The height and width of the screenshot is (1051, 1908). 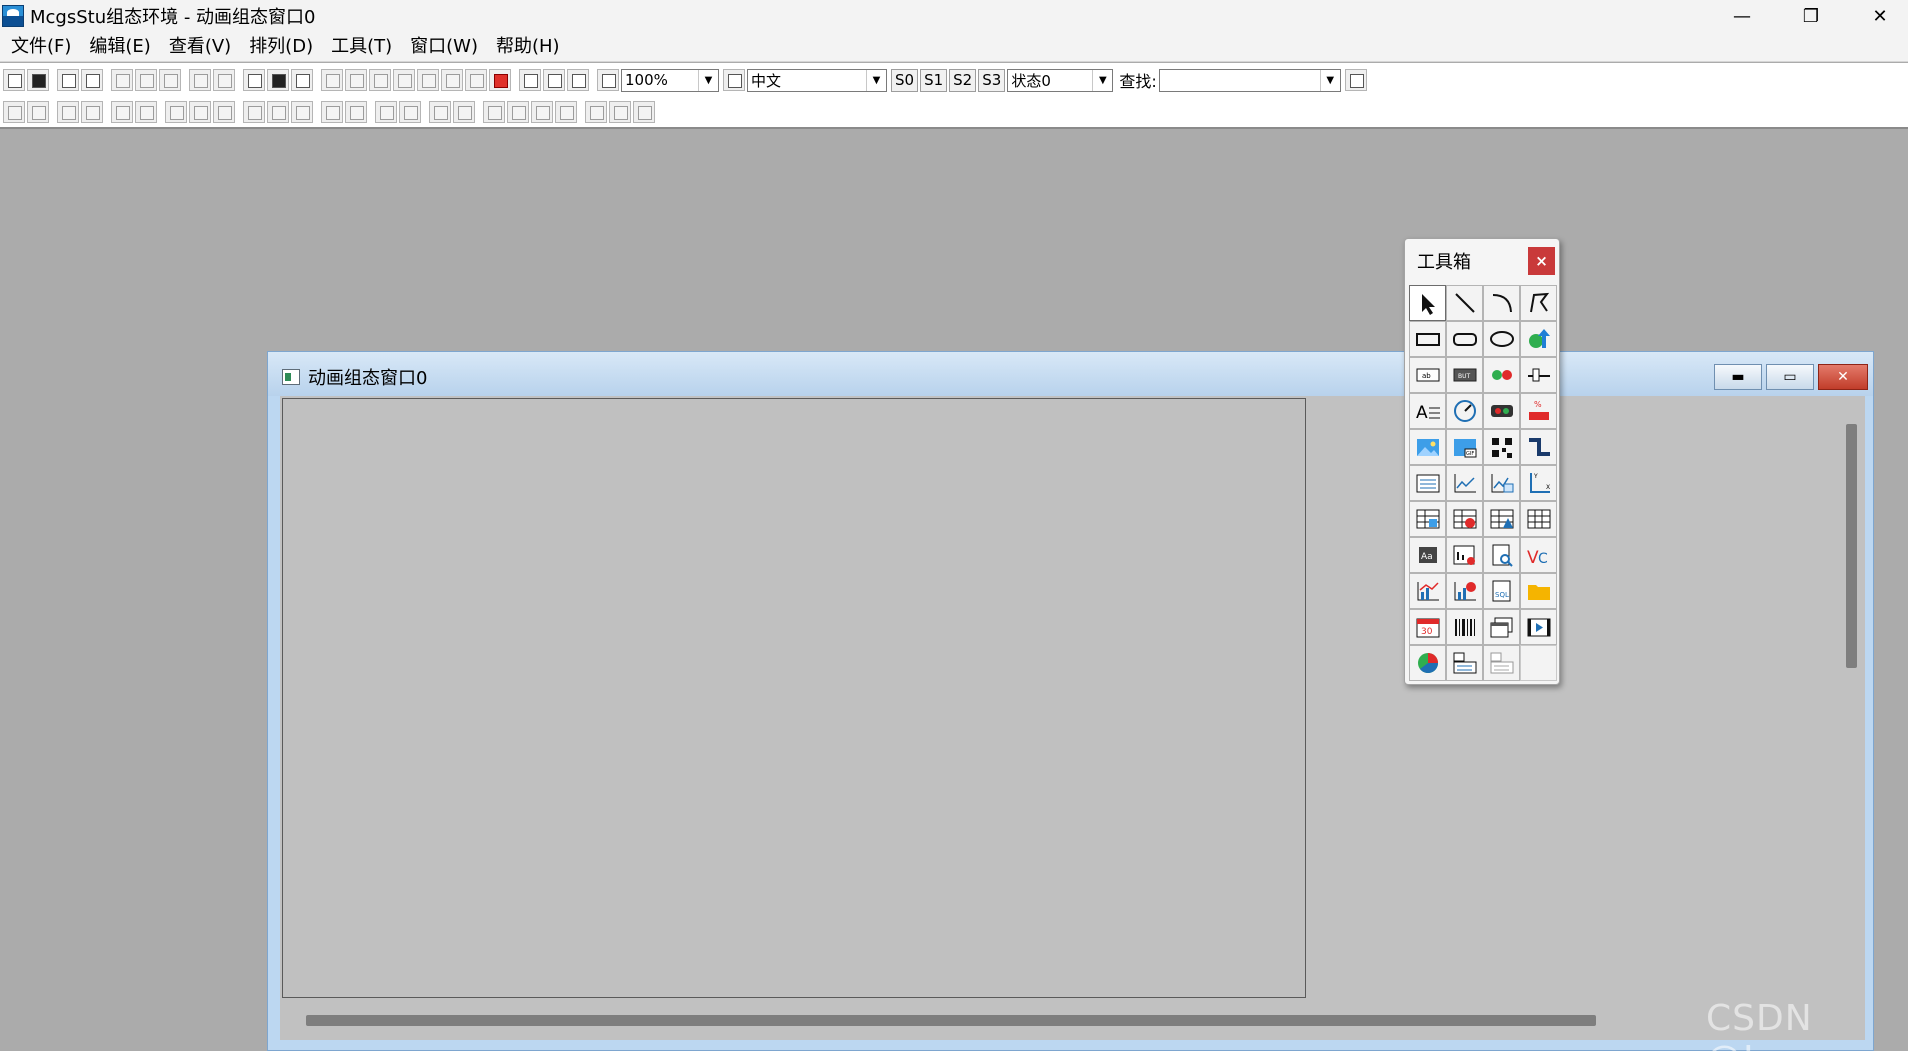 What do you see at coordinates (992, 80) in the screenshot?
I see `state-button-s3: S3` at bounding box center [992, 80].